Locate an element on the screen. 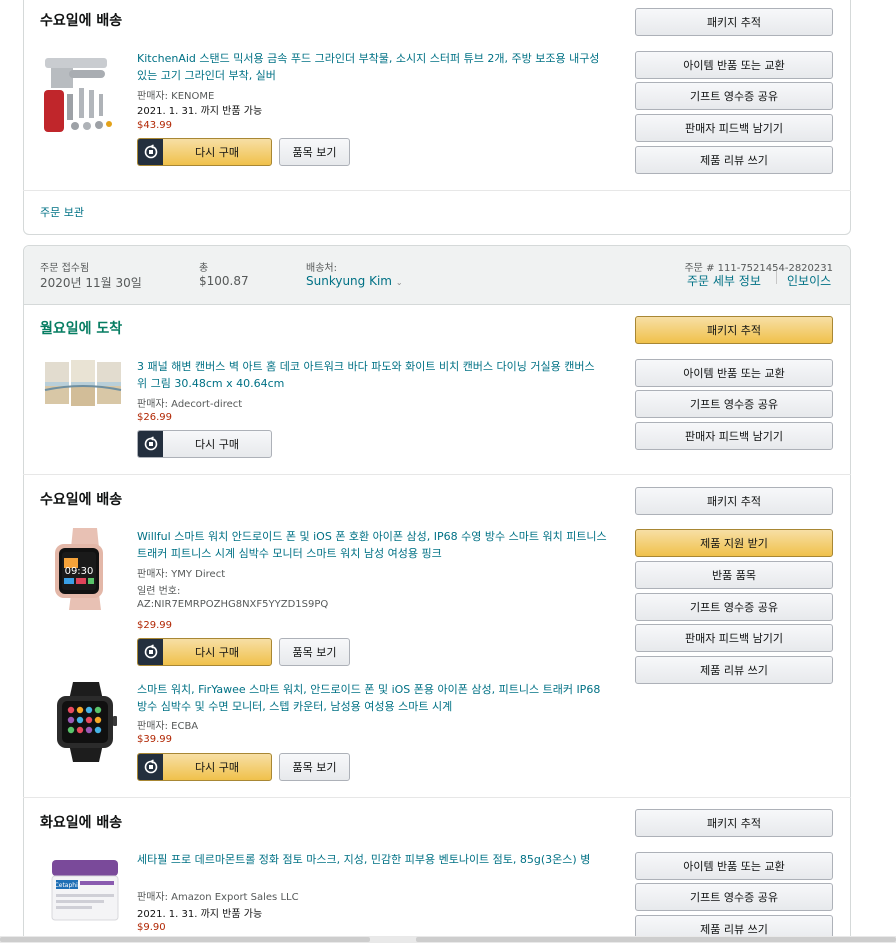  brand-mark: Cetaphil is located at coordinates (67, 885).